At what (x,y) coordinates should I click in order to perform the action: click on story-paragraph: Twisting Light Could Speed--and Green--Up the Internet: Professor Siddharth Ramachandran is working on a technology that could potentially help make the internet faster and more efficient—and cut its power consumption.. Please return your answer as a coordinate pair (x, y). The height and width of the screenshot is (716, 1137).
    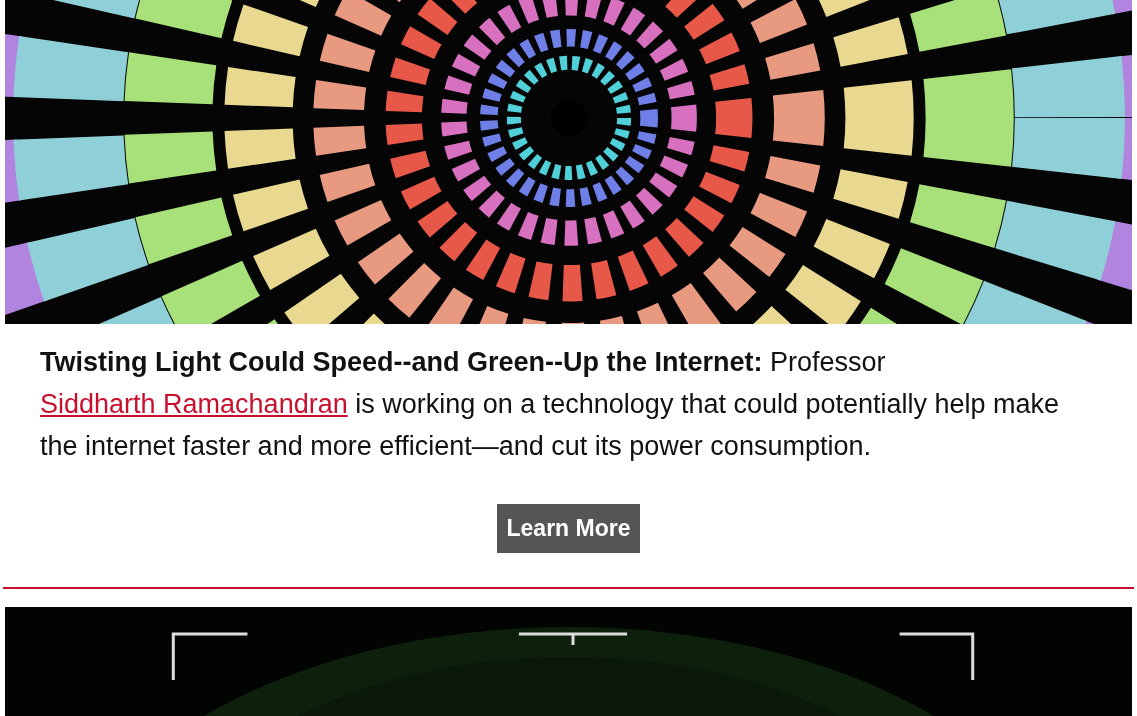
    Looking at the image, I should click on (550, 404).